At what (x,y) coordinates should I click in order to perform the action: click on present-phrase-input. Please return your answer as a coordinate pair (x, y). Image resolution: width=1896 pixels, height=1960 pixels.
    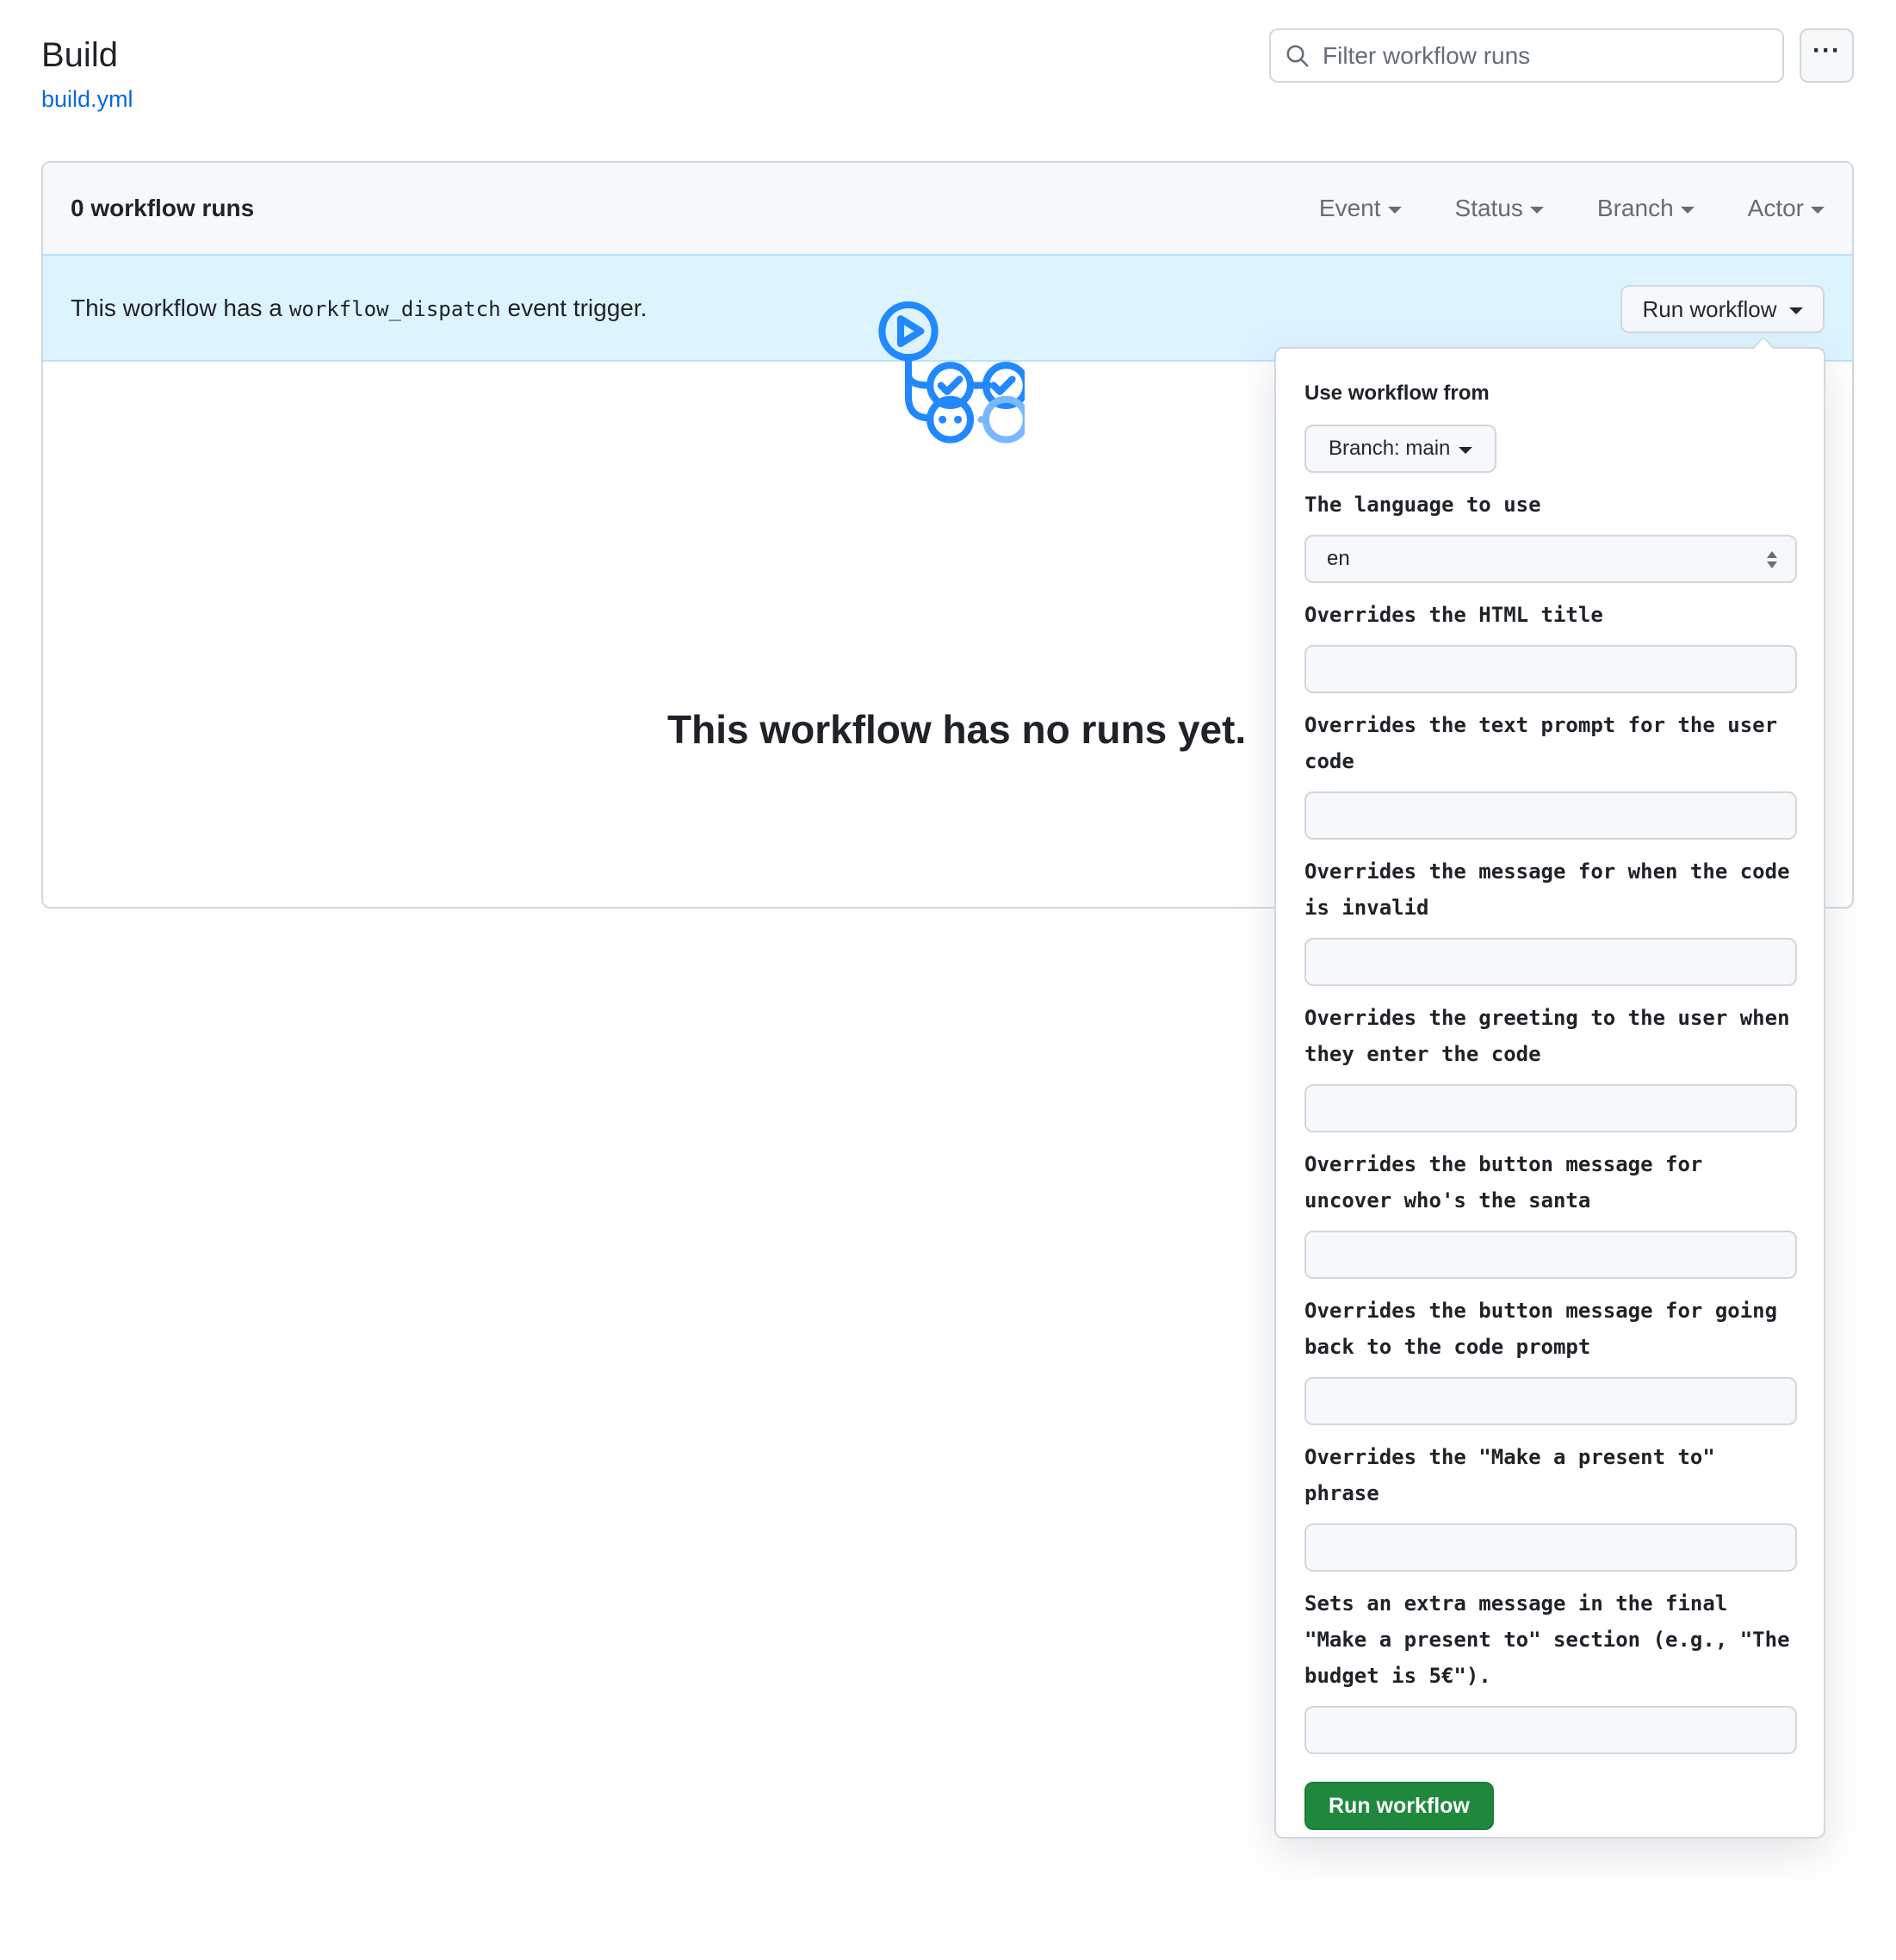
    Looking at the image, I should click on (1550, 1547).